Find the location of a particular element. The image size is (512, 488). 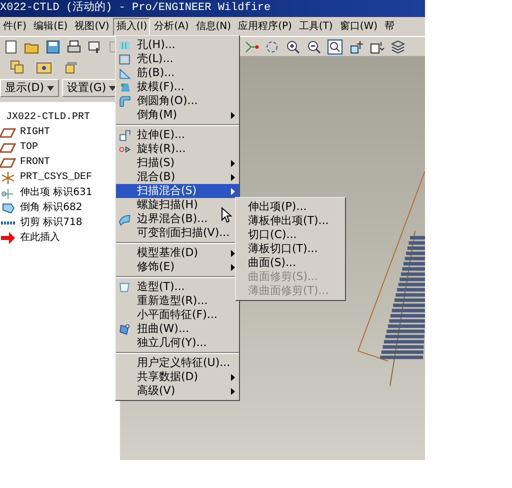

menu-item: 工具(T) is located at coordinates (316, 27).